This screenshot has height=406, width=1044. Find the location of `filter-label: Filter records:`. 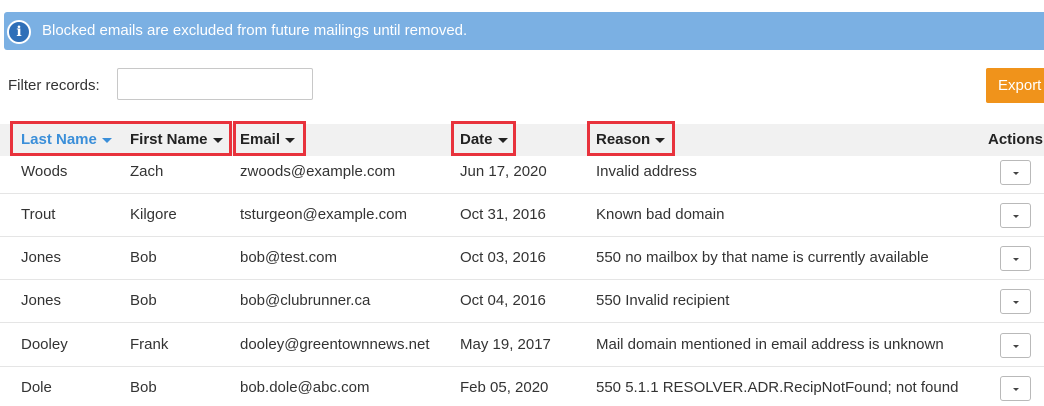

filter-label: Filter records: is located at coordinates (54, 85).